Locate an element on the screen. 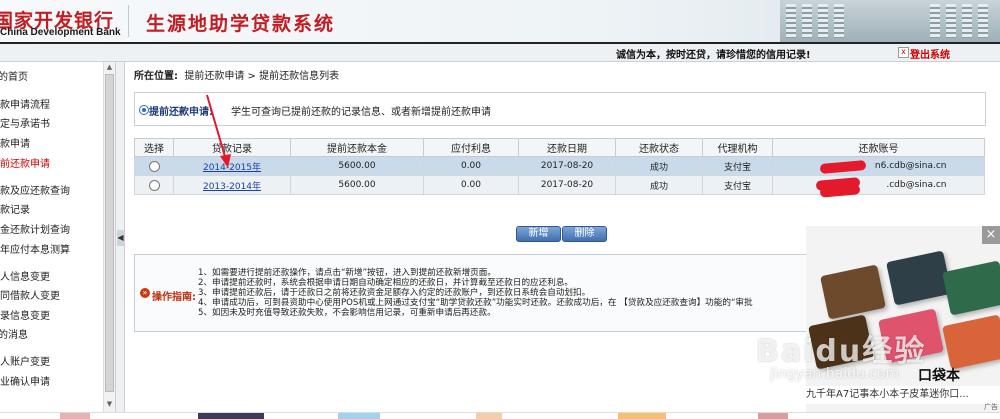 The height and width of the screenshot is (419, 1000). sidebar-item-personal-info: 个人信息变更 is located at coordinates (46, 278).